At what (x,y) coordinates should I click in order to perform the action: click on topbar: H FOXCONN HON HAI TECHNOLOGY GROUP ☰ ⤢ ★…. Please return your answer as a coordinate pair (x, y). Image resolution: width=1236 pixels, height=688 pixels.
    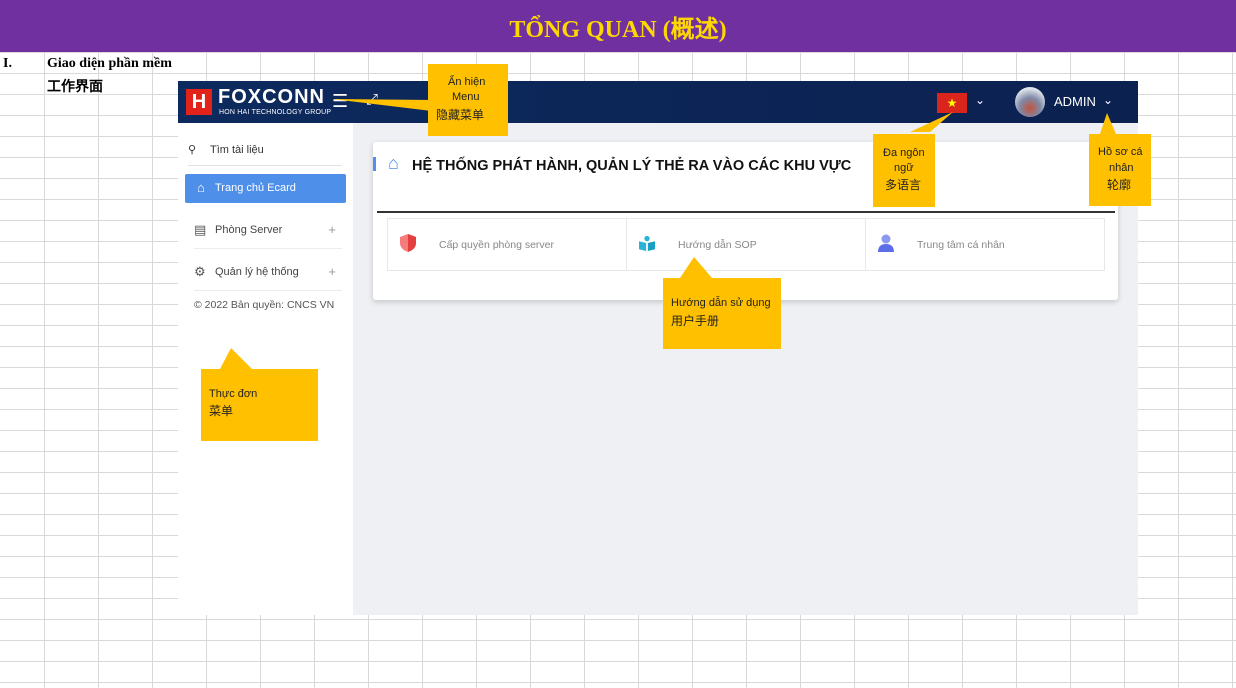
    Looking at the image, I should click on (658, 102).